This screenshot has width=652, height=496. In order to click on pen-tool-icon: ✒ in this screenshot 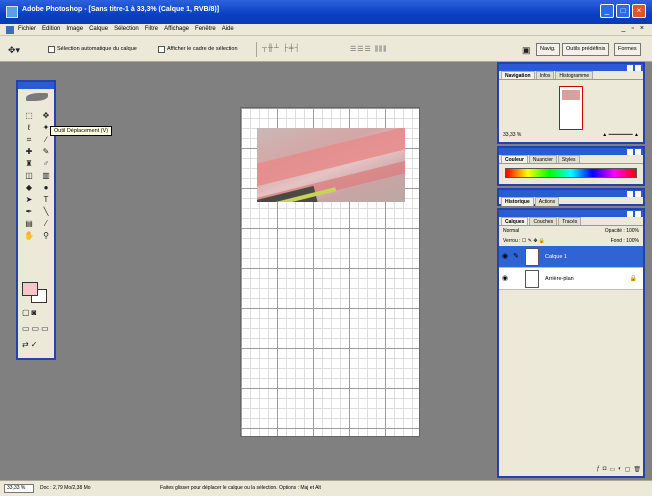, I will do `click(29, 211)`.